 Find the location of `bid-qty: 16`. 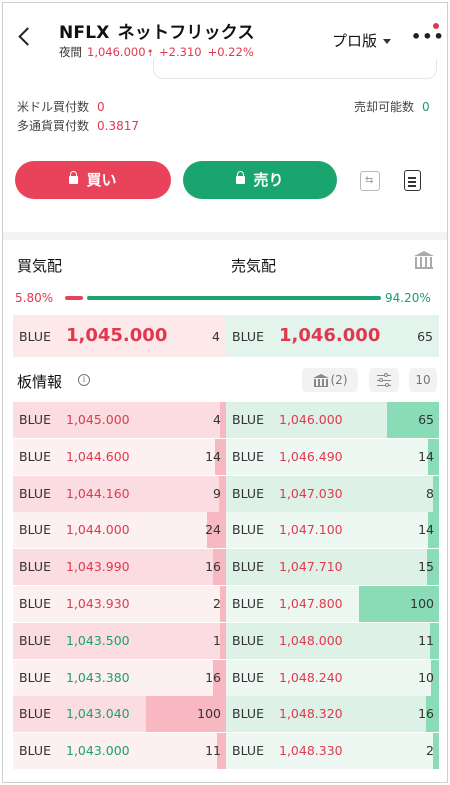

bid-qty: 16 is located at coordinates (213, 567).